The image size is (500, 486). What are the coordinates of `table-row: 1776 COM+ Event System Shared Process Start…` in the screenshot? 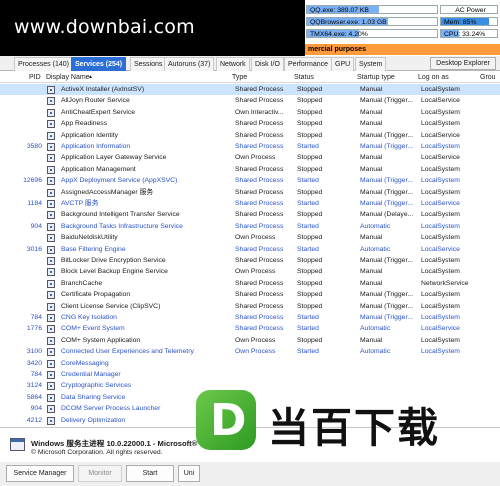 It's located at (250, 328).